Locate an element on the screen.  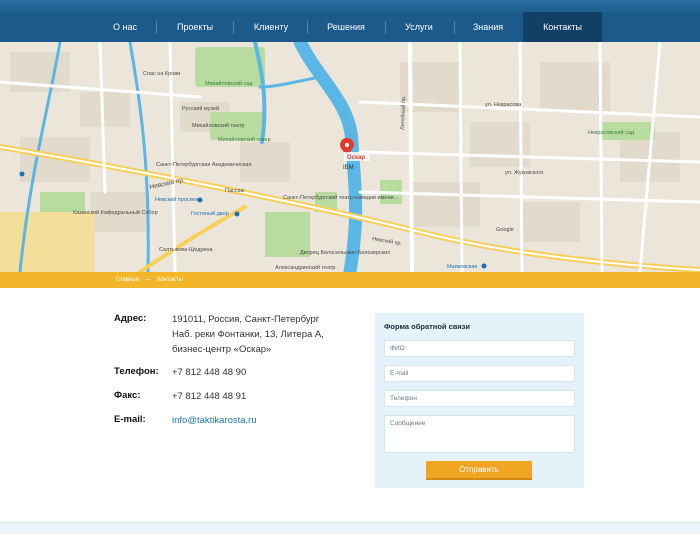
map-label-alexandrinsky: Александринский театр is located at coordinates (305, 267).